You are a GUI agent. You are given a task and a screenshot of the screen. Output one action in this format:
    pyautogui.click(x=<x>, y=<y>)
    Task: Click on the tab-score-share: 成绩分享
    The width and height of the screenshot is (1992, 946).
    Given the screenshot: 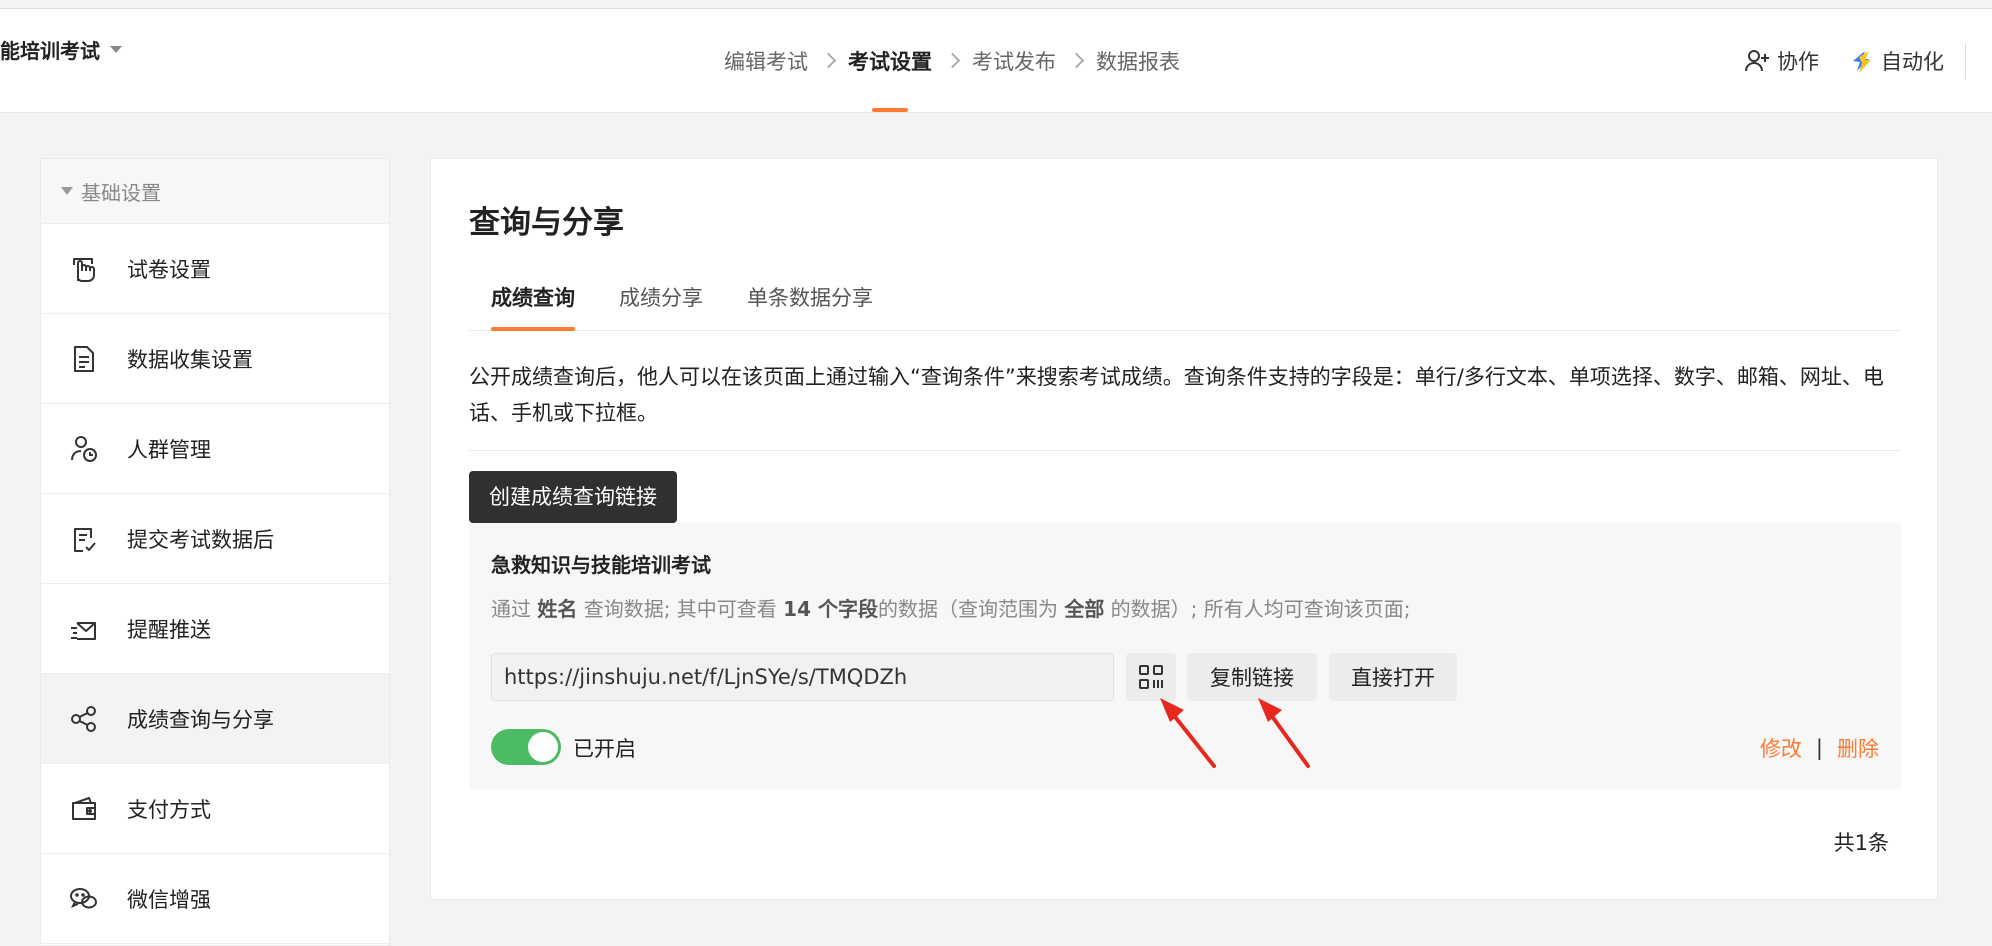 What is the action you would take?
    pyautogui.click(x=661, y=297)
    